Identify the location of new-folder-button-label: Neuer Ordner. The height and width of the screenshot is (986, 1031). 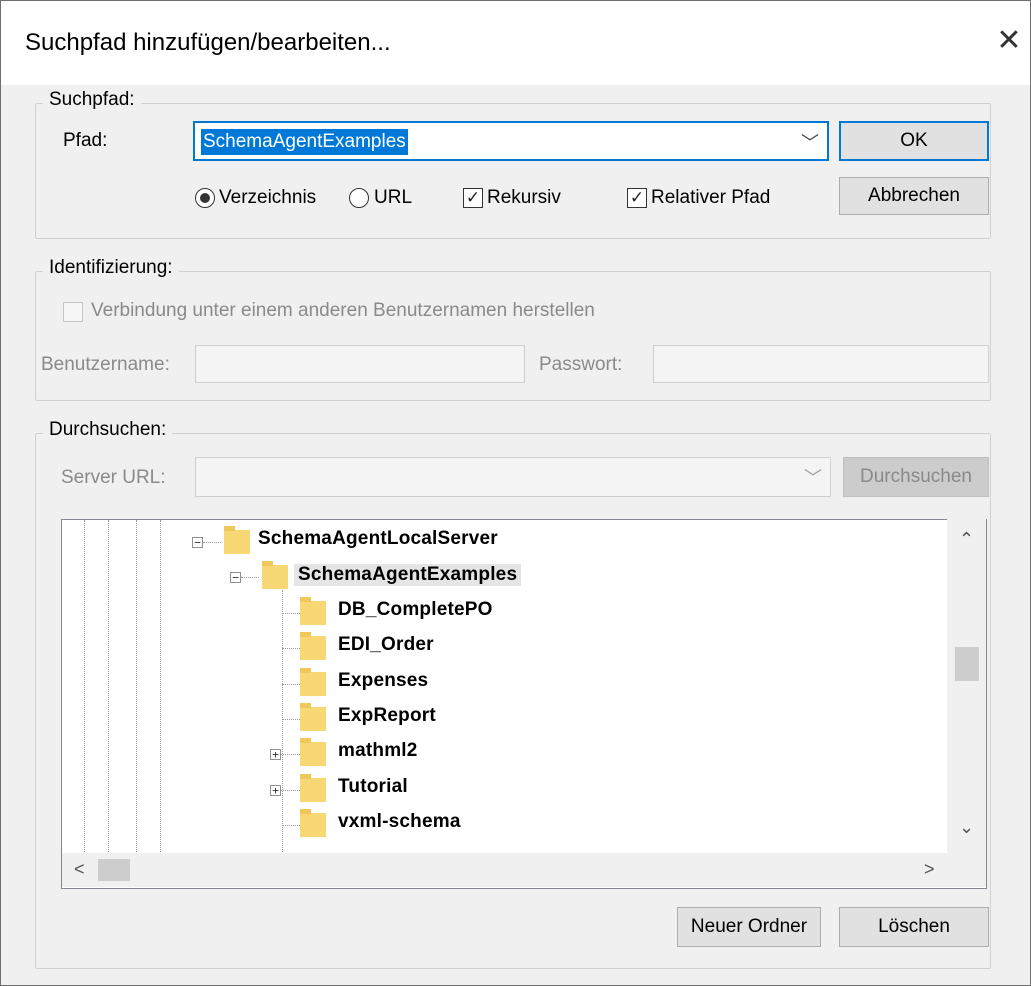
(749, 926).